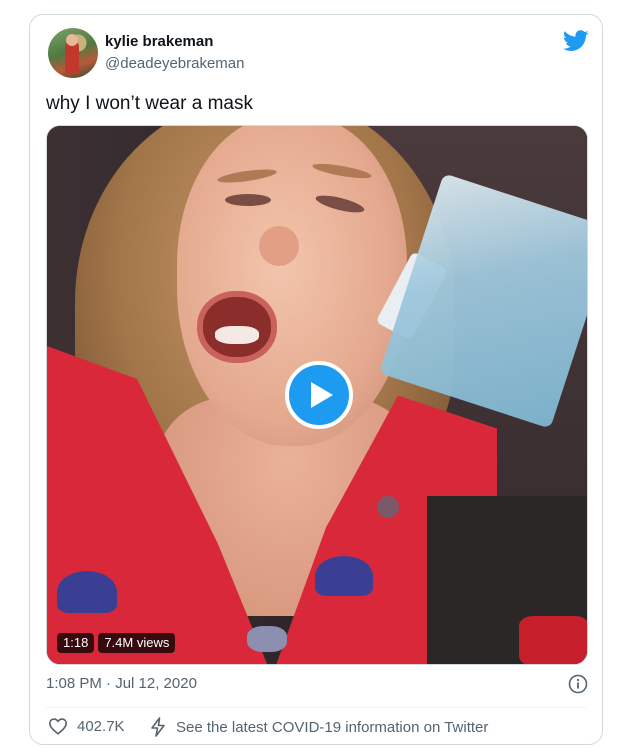  I want to click on tweet-timestamp: 1:08 PM · Jul 12, 2020, so click(121, 683).